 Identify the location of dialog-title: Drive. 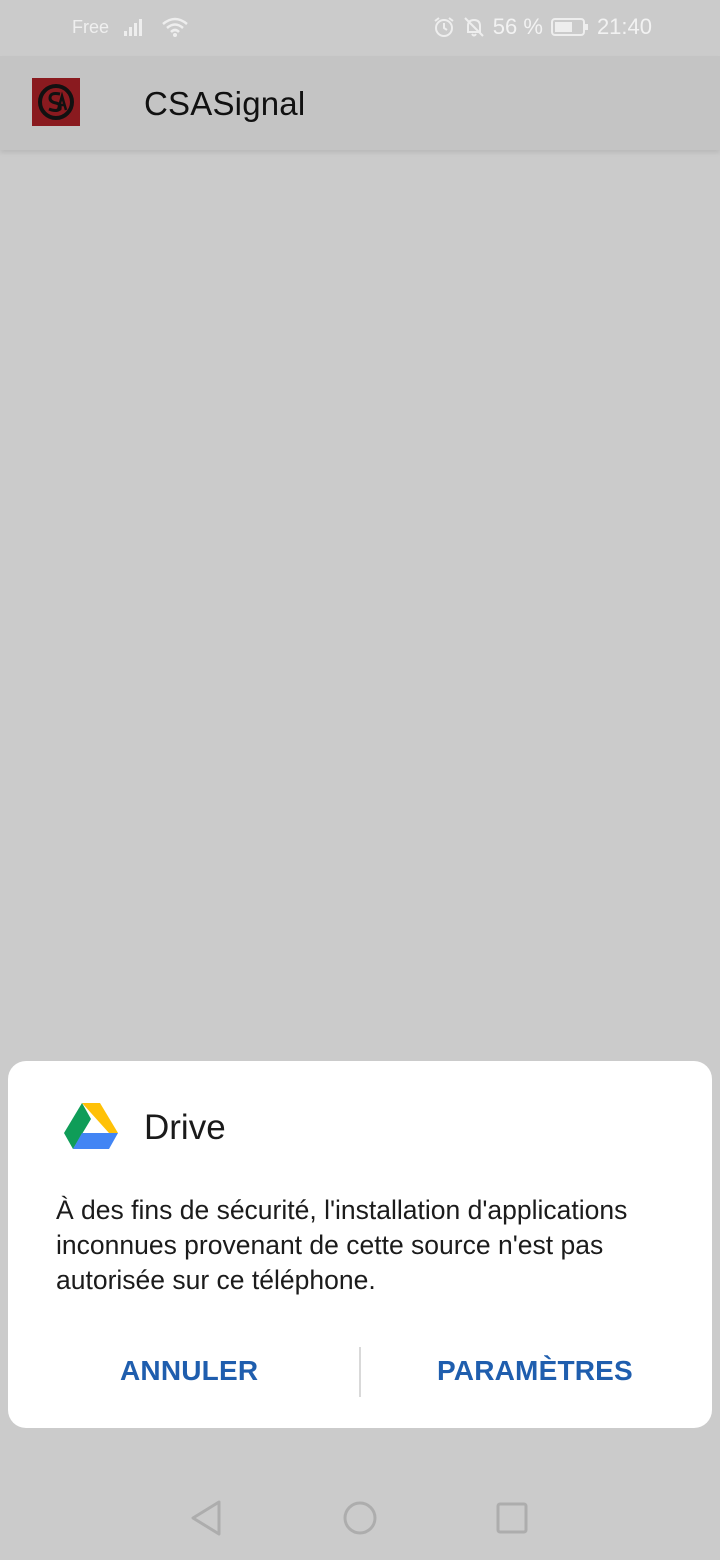
(185, 1127).